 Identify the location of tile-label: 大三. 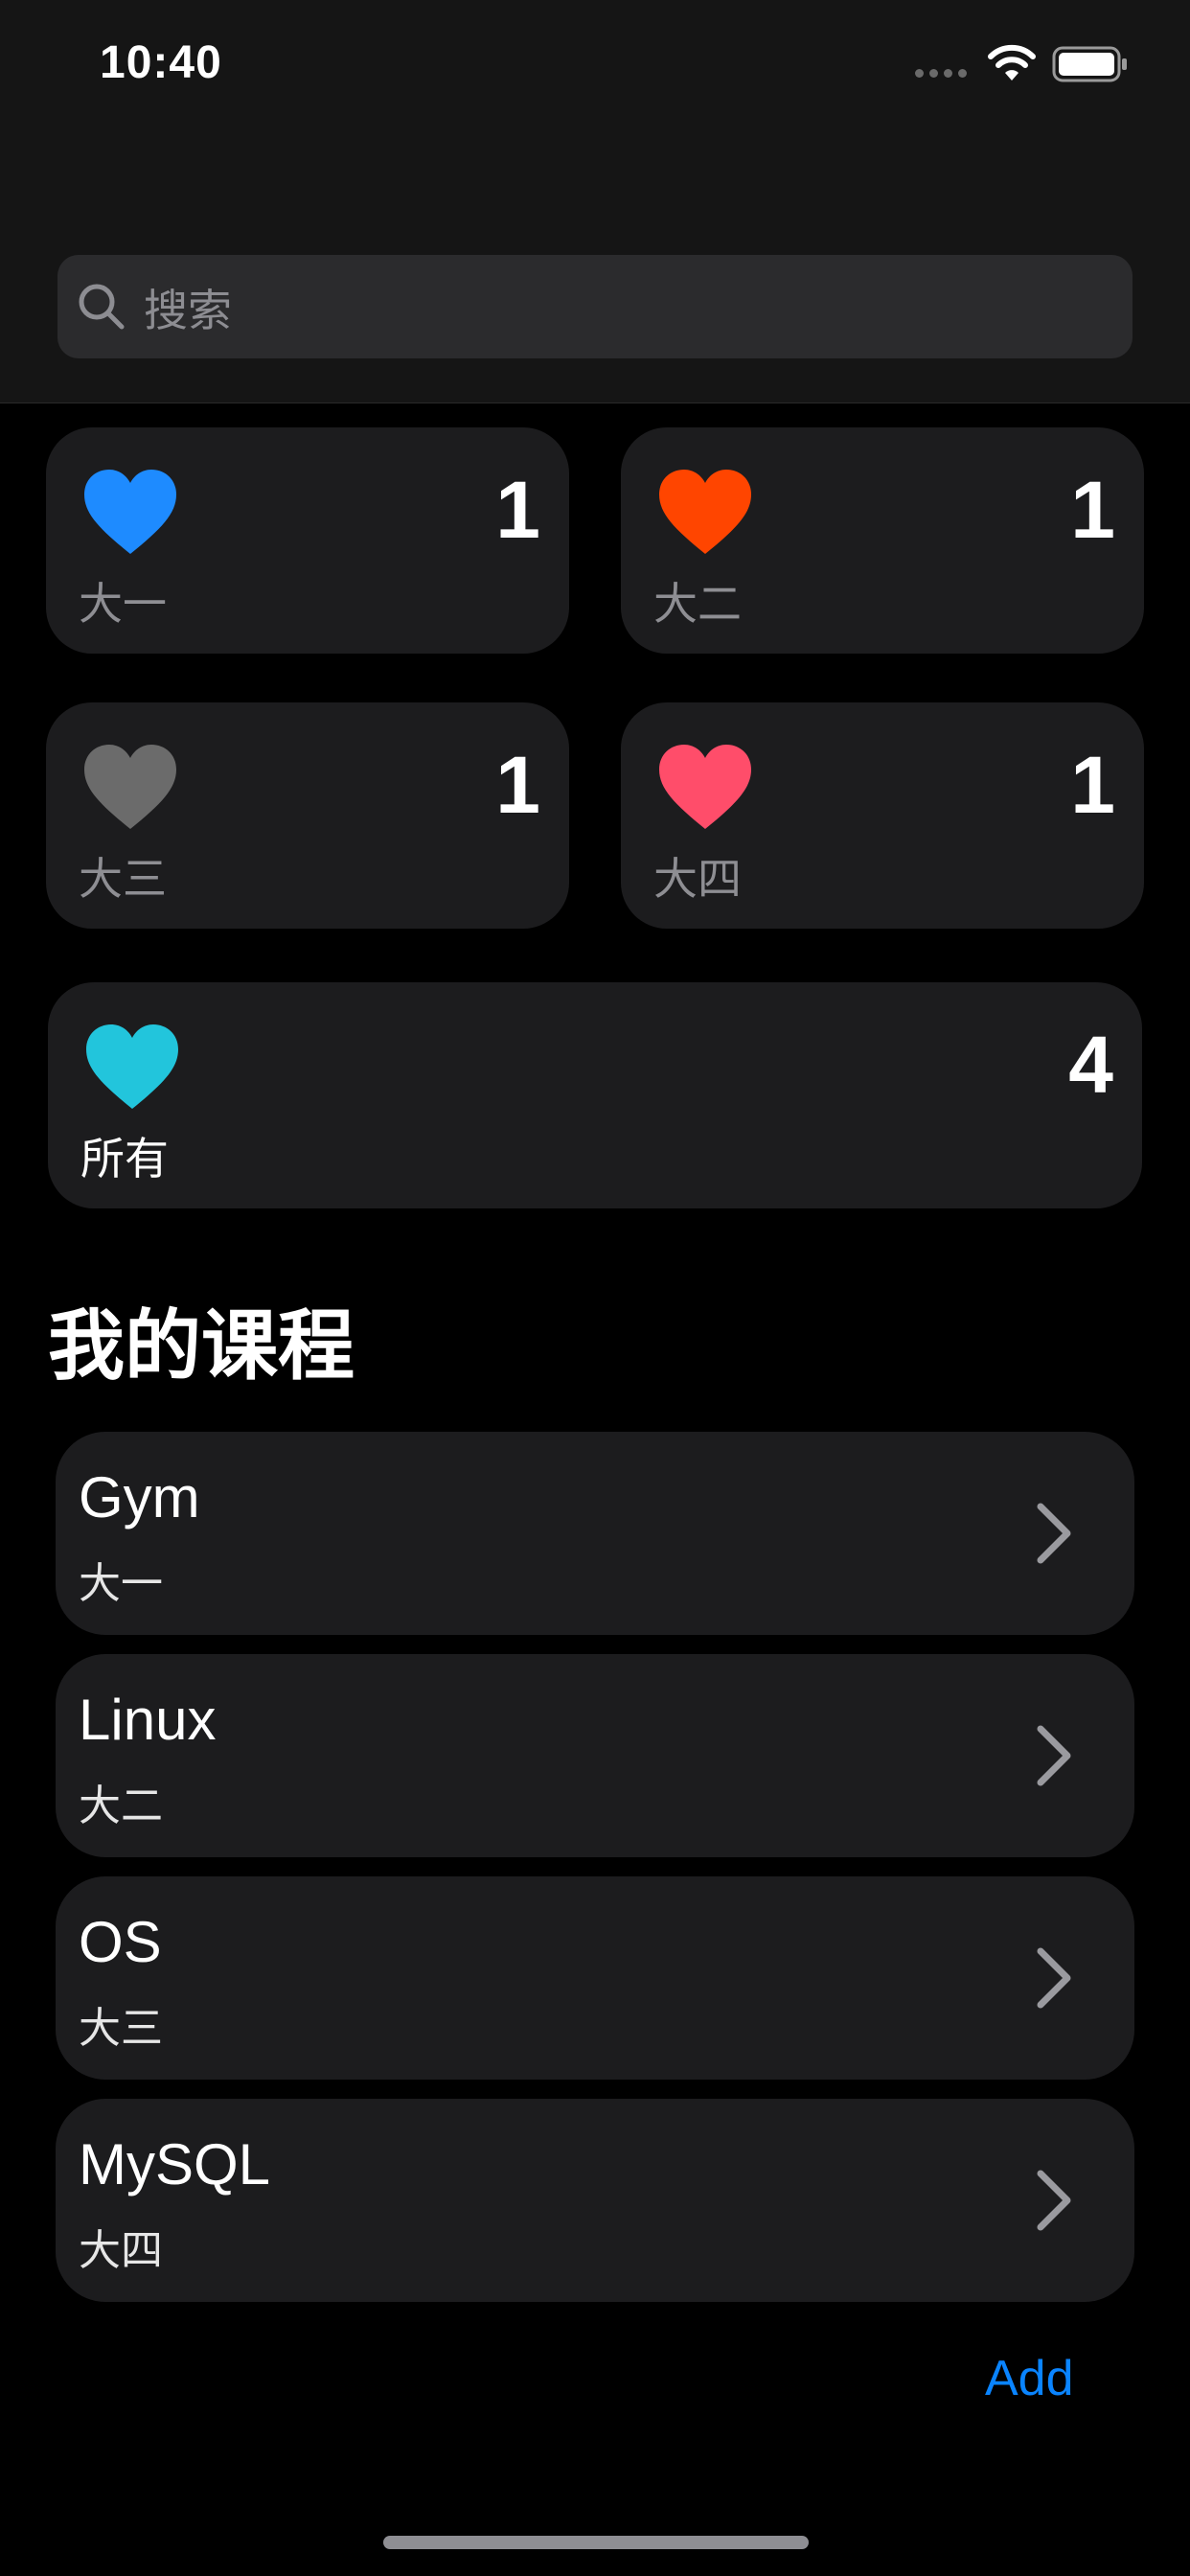
(123, 879).